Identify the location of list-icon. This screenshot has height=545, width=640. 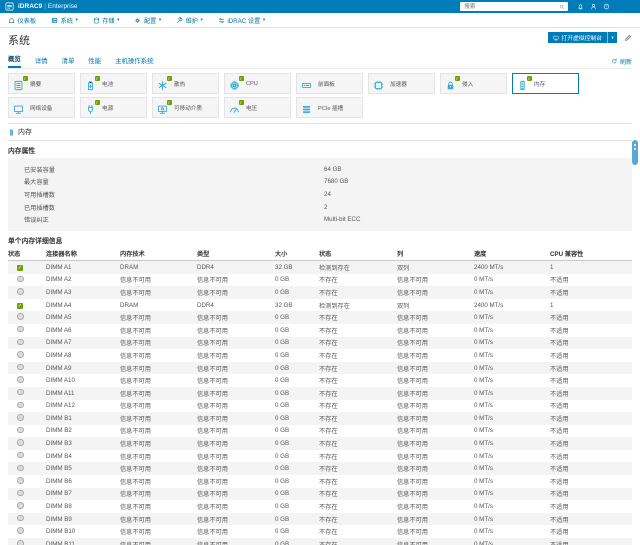
(18, 85).